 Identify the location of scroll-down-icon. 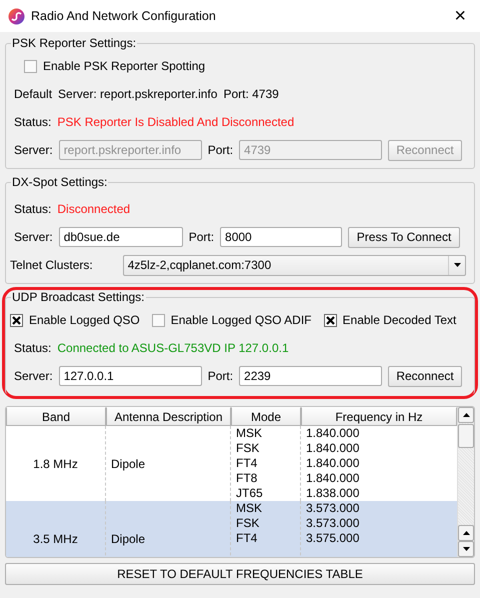
(466, 549).